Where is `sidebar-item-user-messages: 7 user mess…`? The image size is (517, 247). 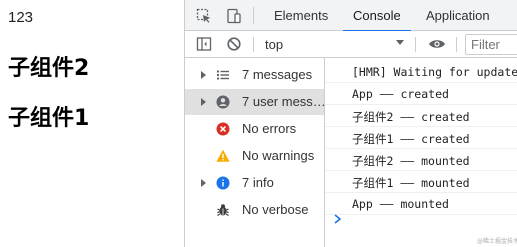
sidebar-item-user-messages: 7 user mess… is located at coordinates (254, 102).